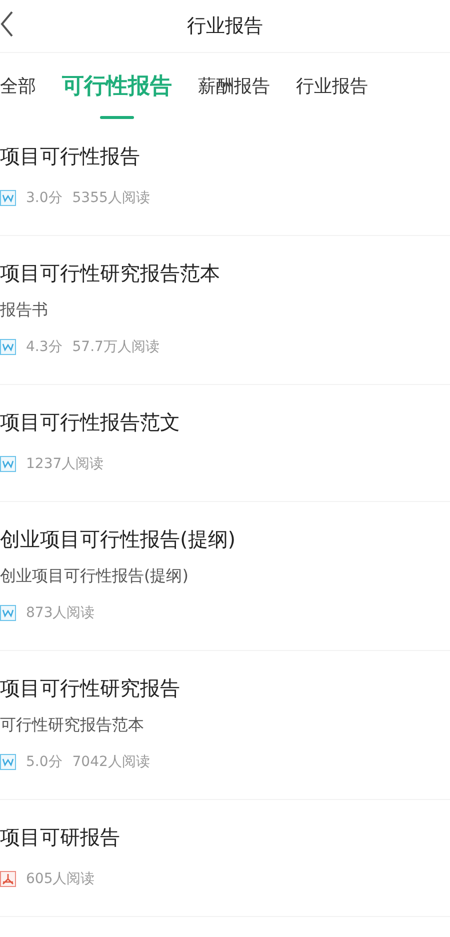 Image resolution: width=450 pixels, height=937 pixels. Describe the element at coordinates (72, 725) in the screenshot. I see `document-subtitle: 可行性研究报告范本` at that location.